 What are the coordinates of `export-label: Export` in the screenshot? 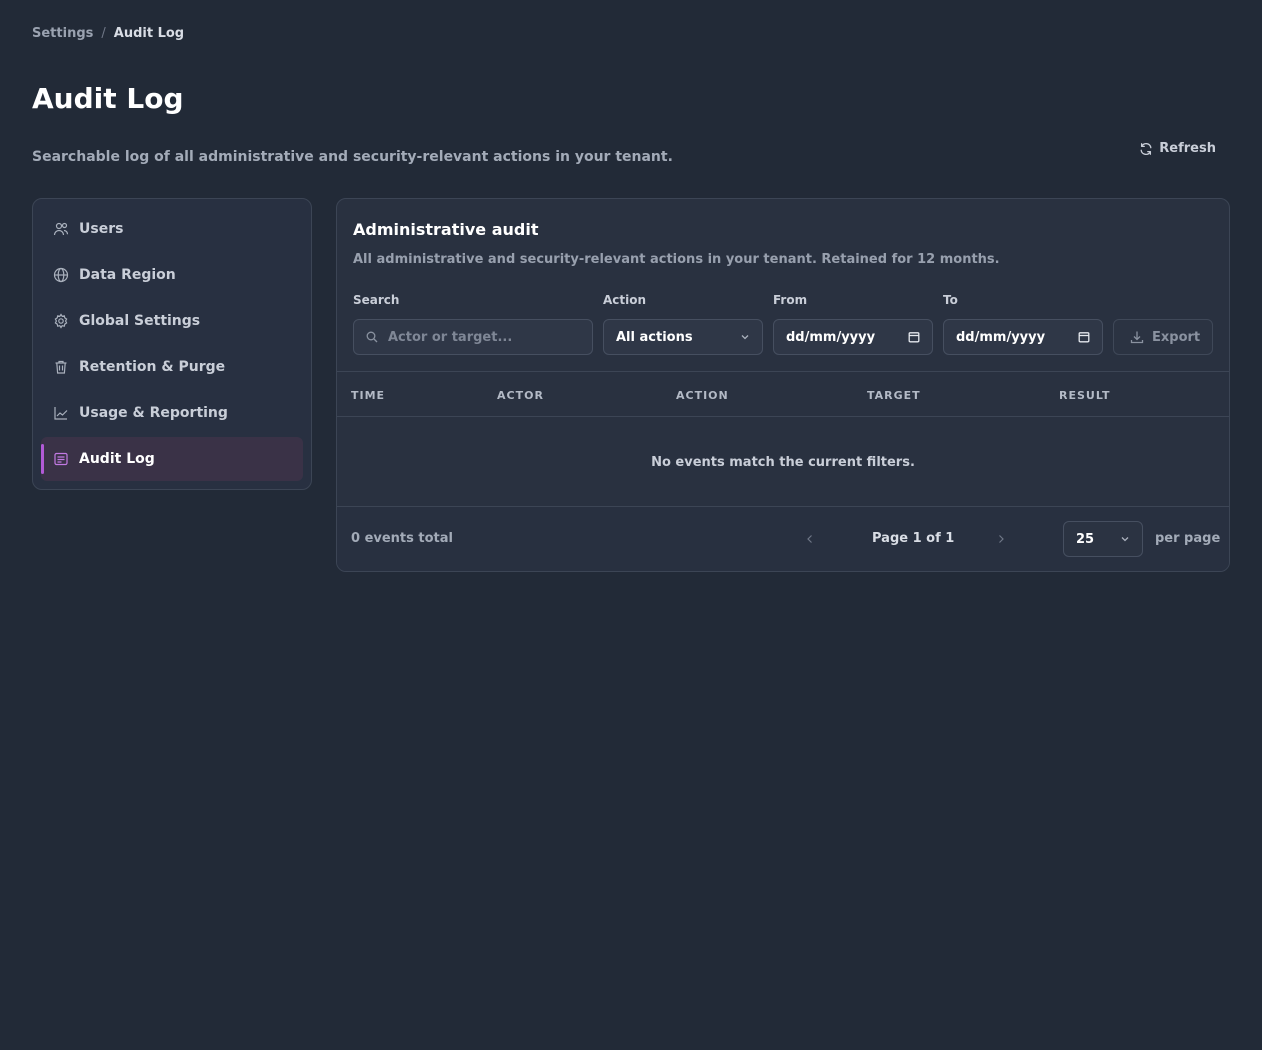 It's located at (1176, 337).